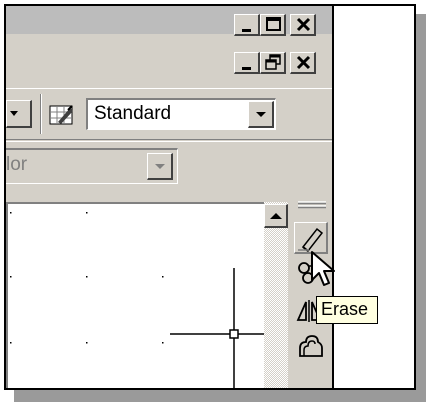 Image resolution: width=435 pixels, height=412 pixels. I want to click on arrow-up-icon, so click(276, 216).